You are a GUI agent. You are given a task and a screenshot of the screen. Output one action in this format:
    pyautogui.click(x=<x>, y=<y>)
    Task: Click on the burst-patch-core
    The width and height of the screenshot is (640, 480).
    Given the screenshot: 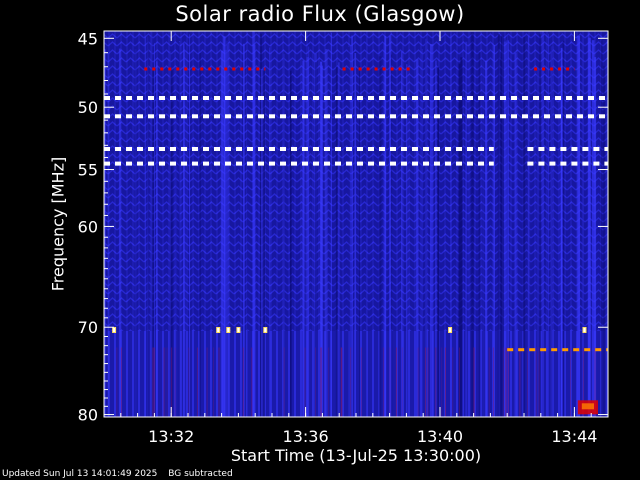 What is the action you would take?
    pyautogui.click(x=587, y=406)
    